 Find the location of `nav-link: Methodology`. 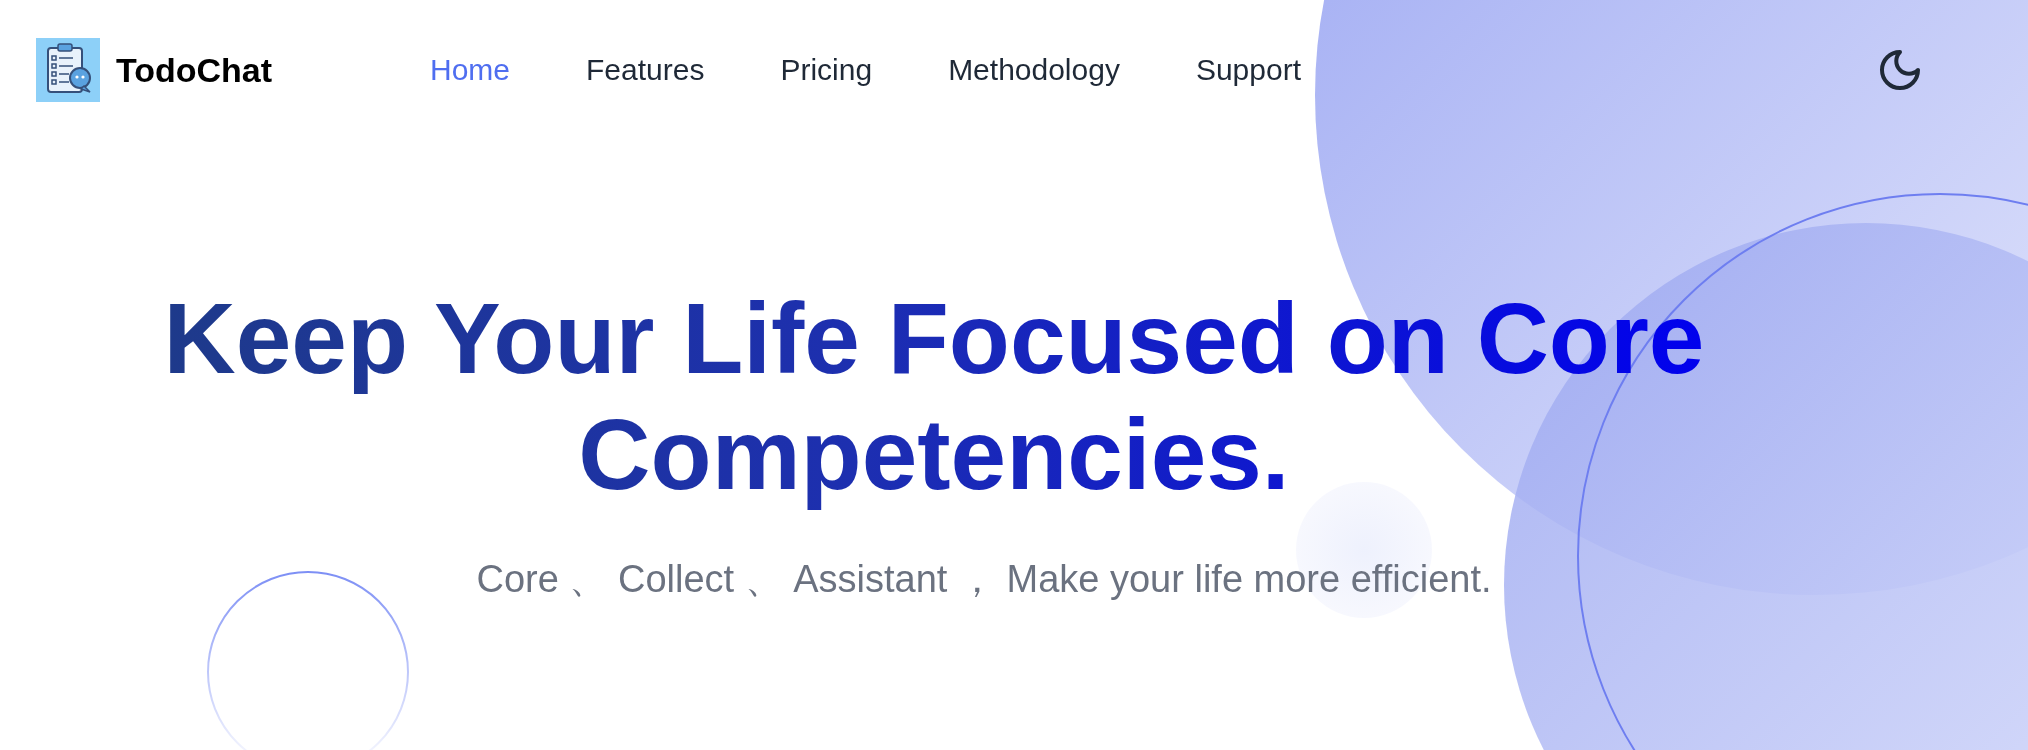

nav-link: Methodology is located at coordinates (1034, 70).